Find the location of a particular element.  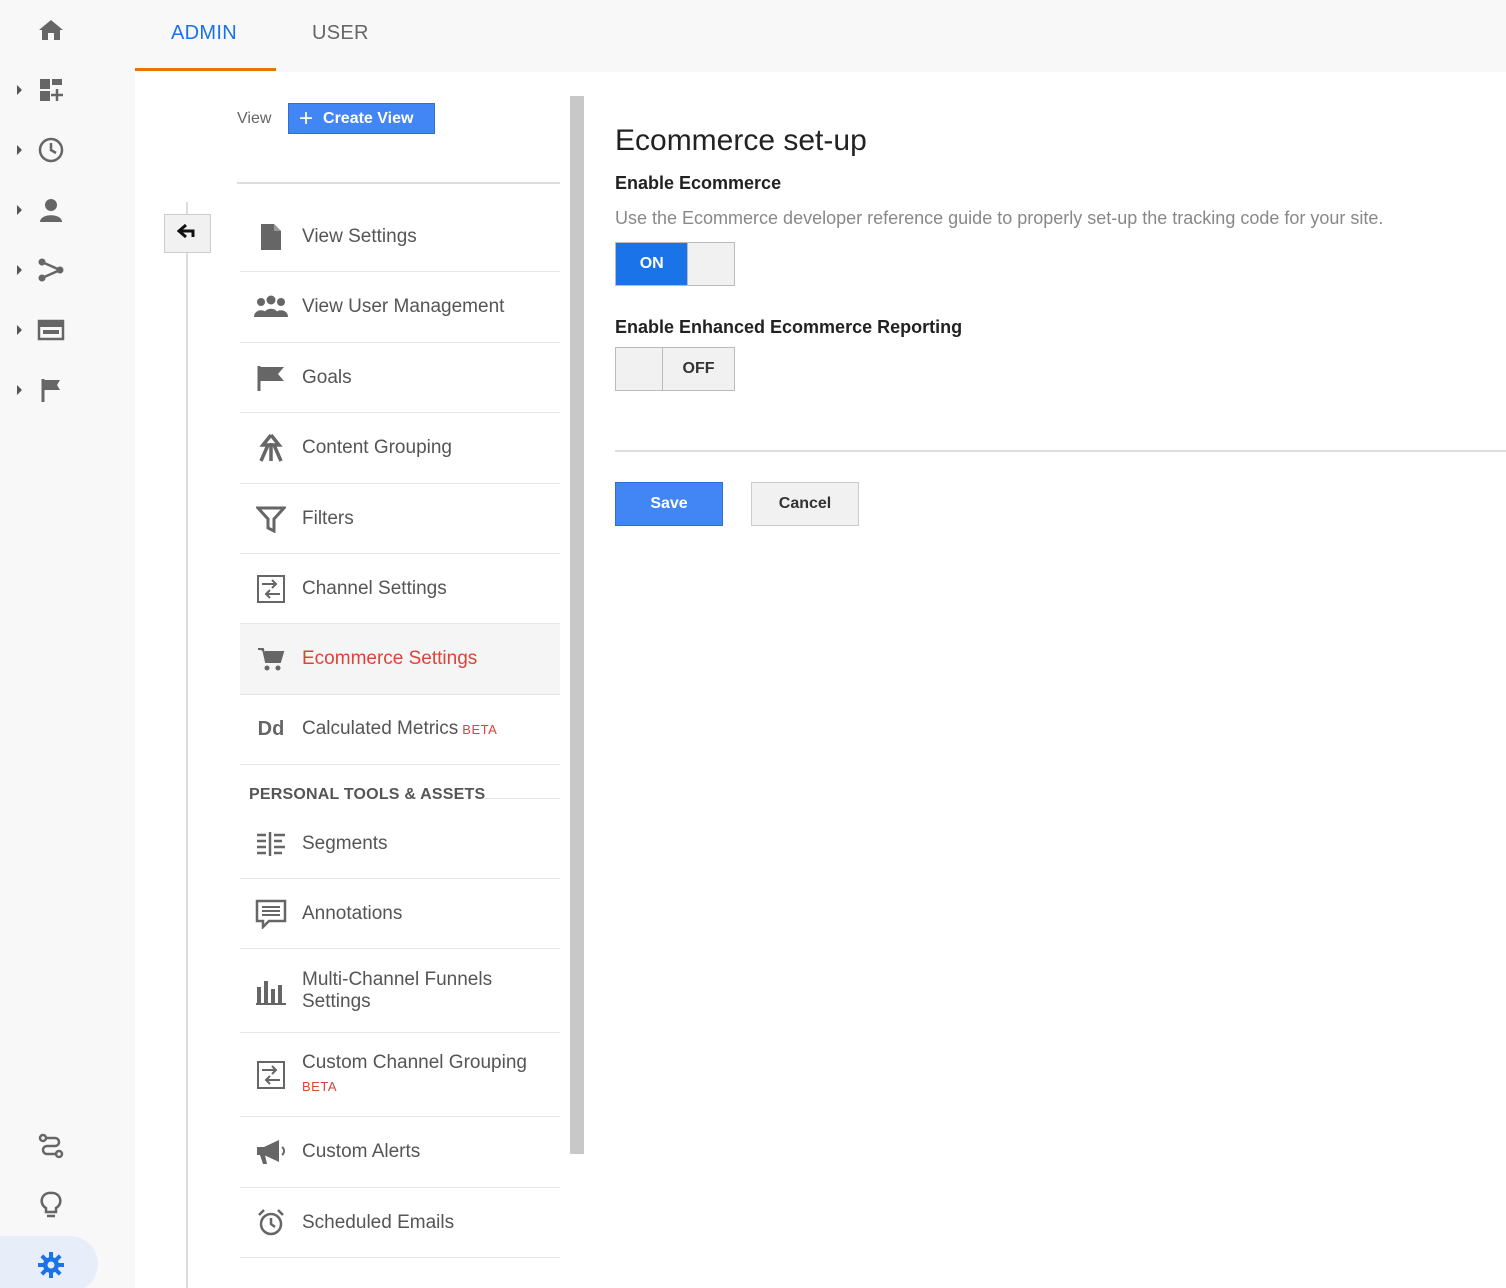

cart-icon is located at coordinates (271, 659).